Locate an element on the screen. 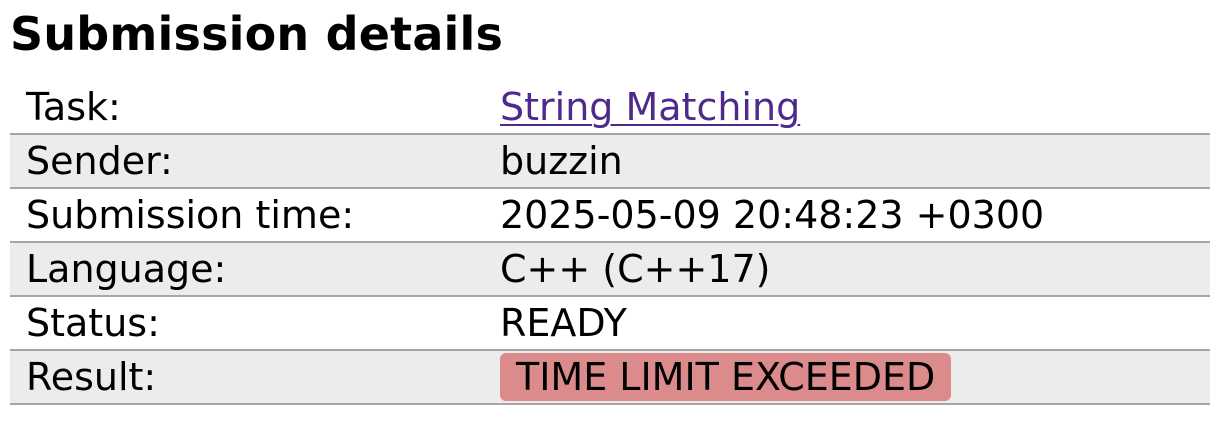 The height and width of the screenshot is (436, 1232). language-label: Language: is located at coordinates (255, 269).